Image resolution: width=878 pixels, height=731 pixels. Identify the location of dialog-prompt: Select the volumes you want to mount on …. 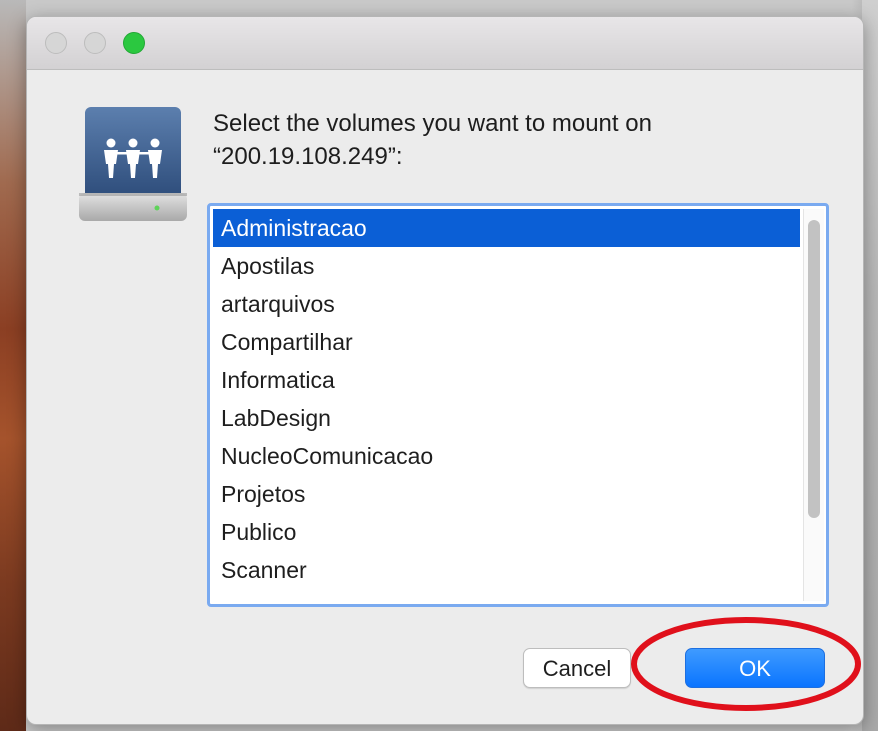
(513, 140).